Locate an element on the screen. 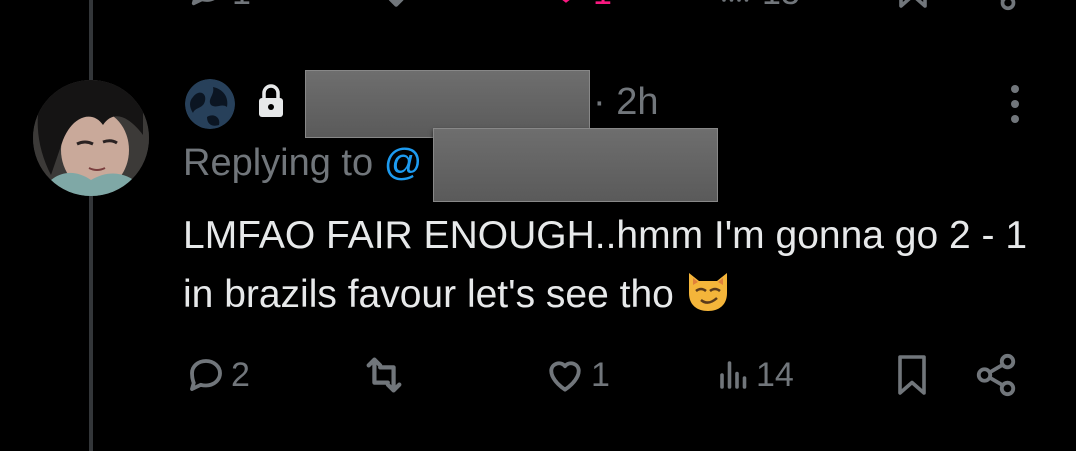  smirking-cat-emoji-icon is located at coordinates (708, 290).